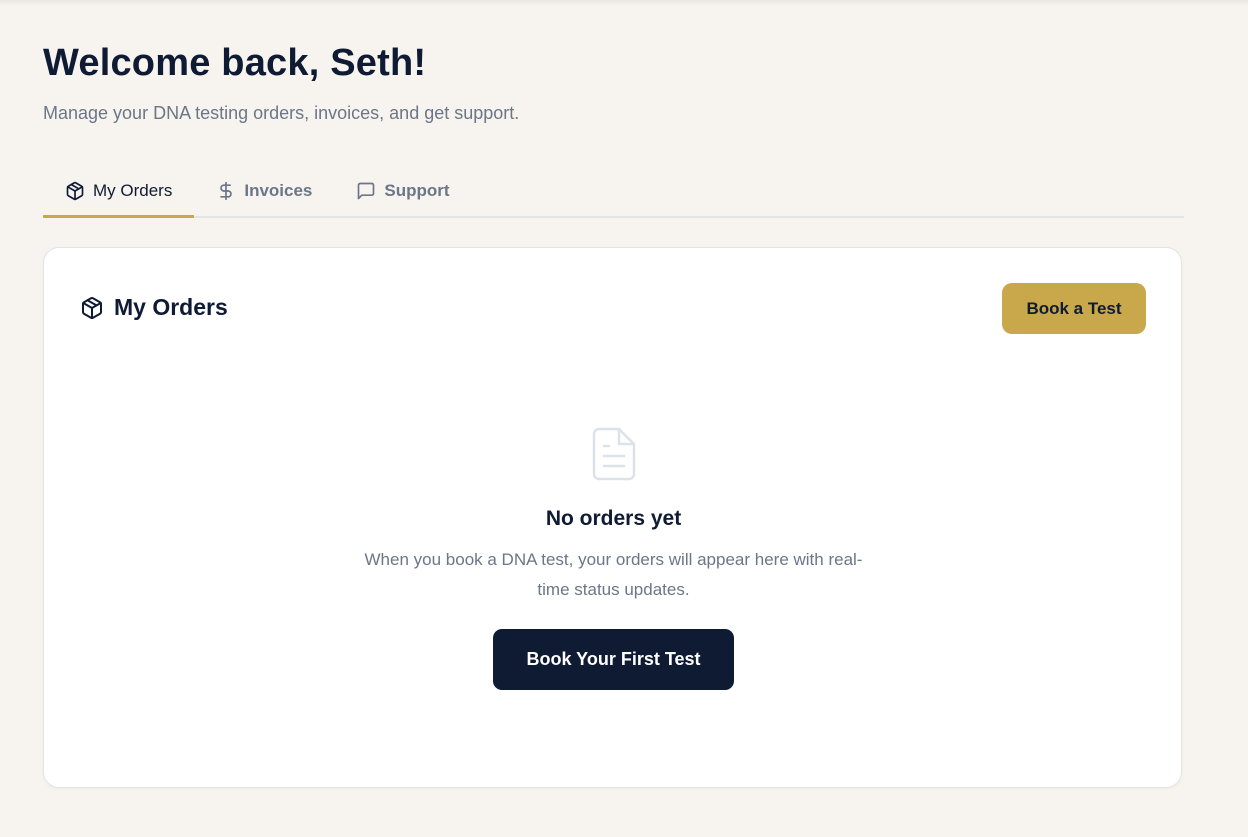  I want to click on message-icon, so click(366, 191).